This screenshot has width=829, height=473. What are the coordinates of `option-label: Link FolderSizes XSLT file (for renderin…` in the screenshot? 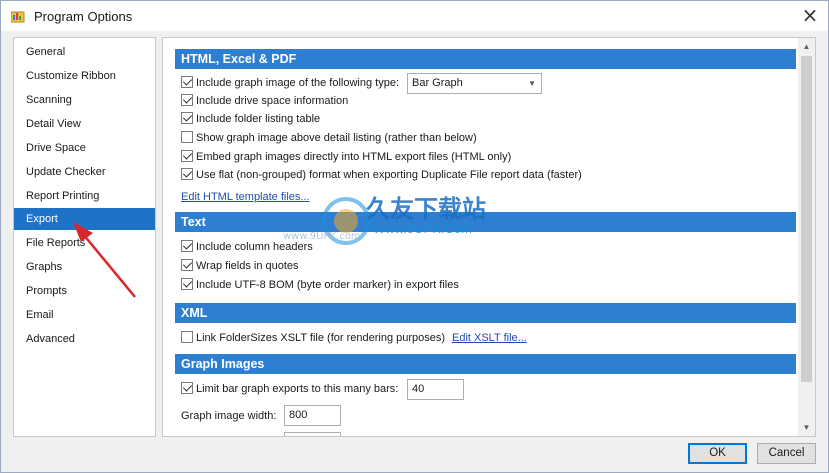 It's located at (321, 338).